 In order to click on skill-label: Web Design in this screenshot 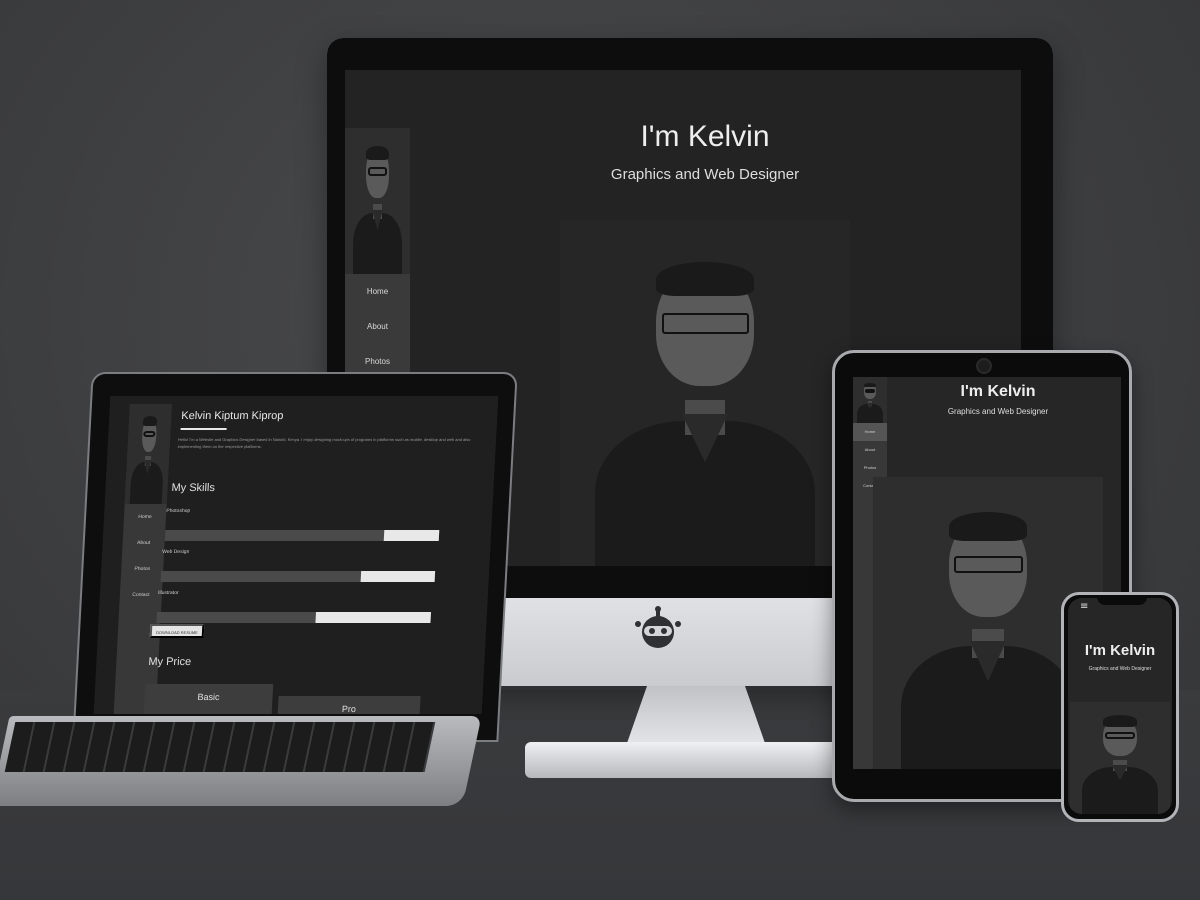, I will do `click(176, 552)`.